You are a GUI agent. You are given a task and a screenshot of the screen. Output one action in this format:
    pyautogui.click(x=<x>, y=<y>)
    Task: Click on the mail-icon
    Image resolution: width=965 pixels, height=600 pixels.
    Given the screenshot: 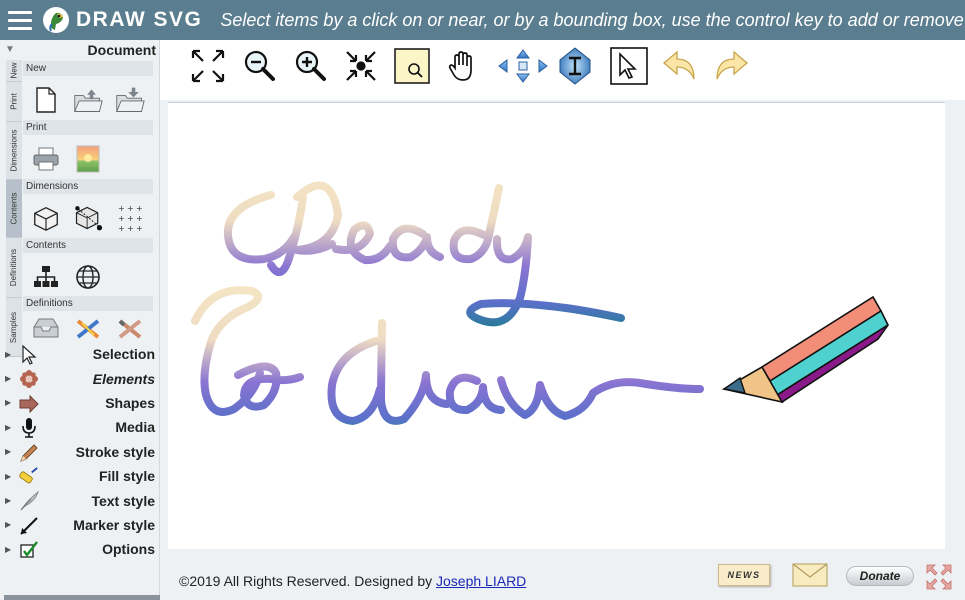 What is the action you would take?
    pyautogui.click(x=810, y=575)
    